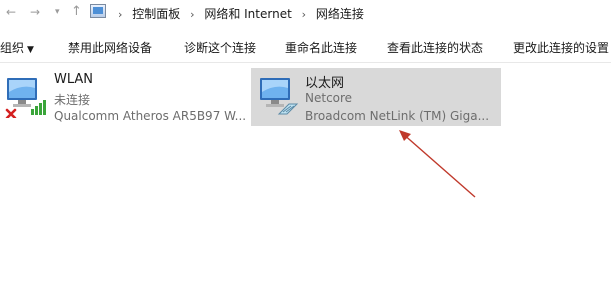  I want to click on chevron-down-icon: ▼, so click(30, 50).